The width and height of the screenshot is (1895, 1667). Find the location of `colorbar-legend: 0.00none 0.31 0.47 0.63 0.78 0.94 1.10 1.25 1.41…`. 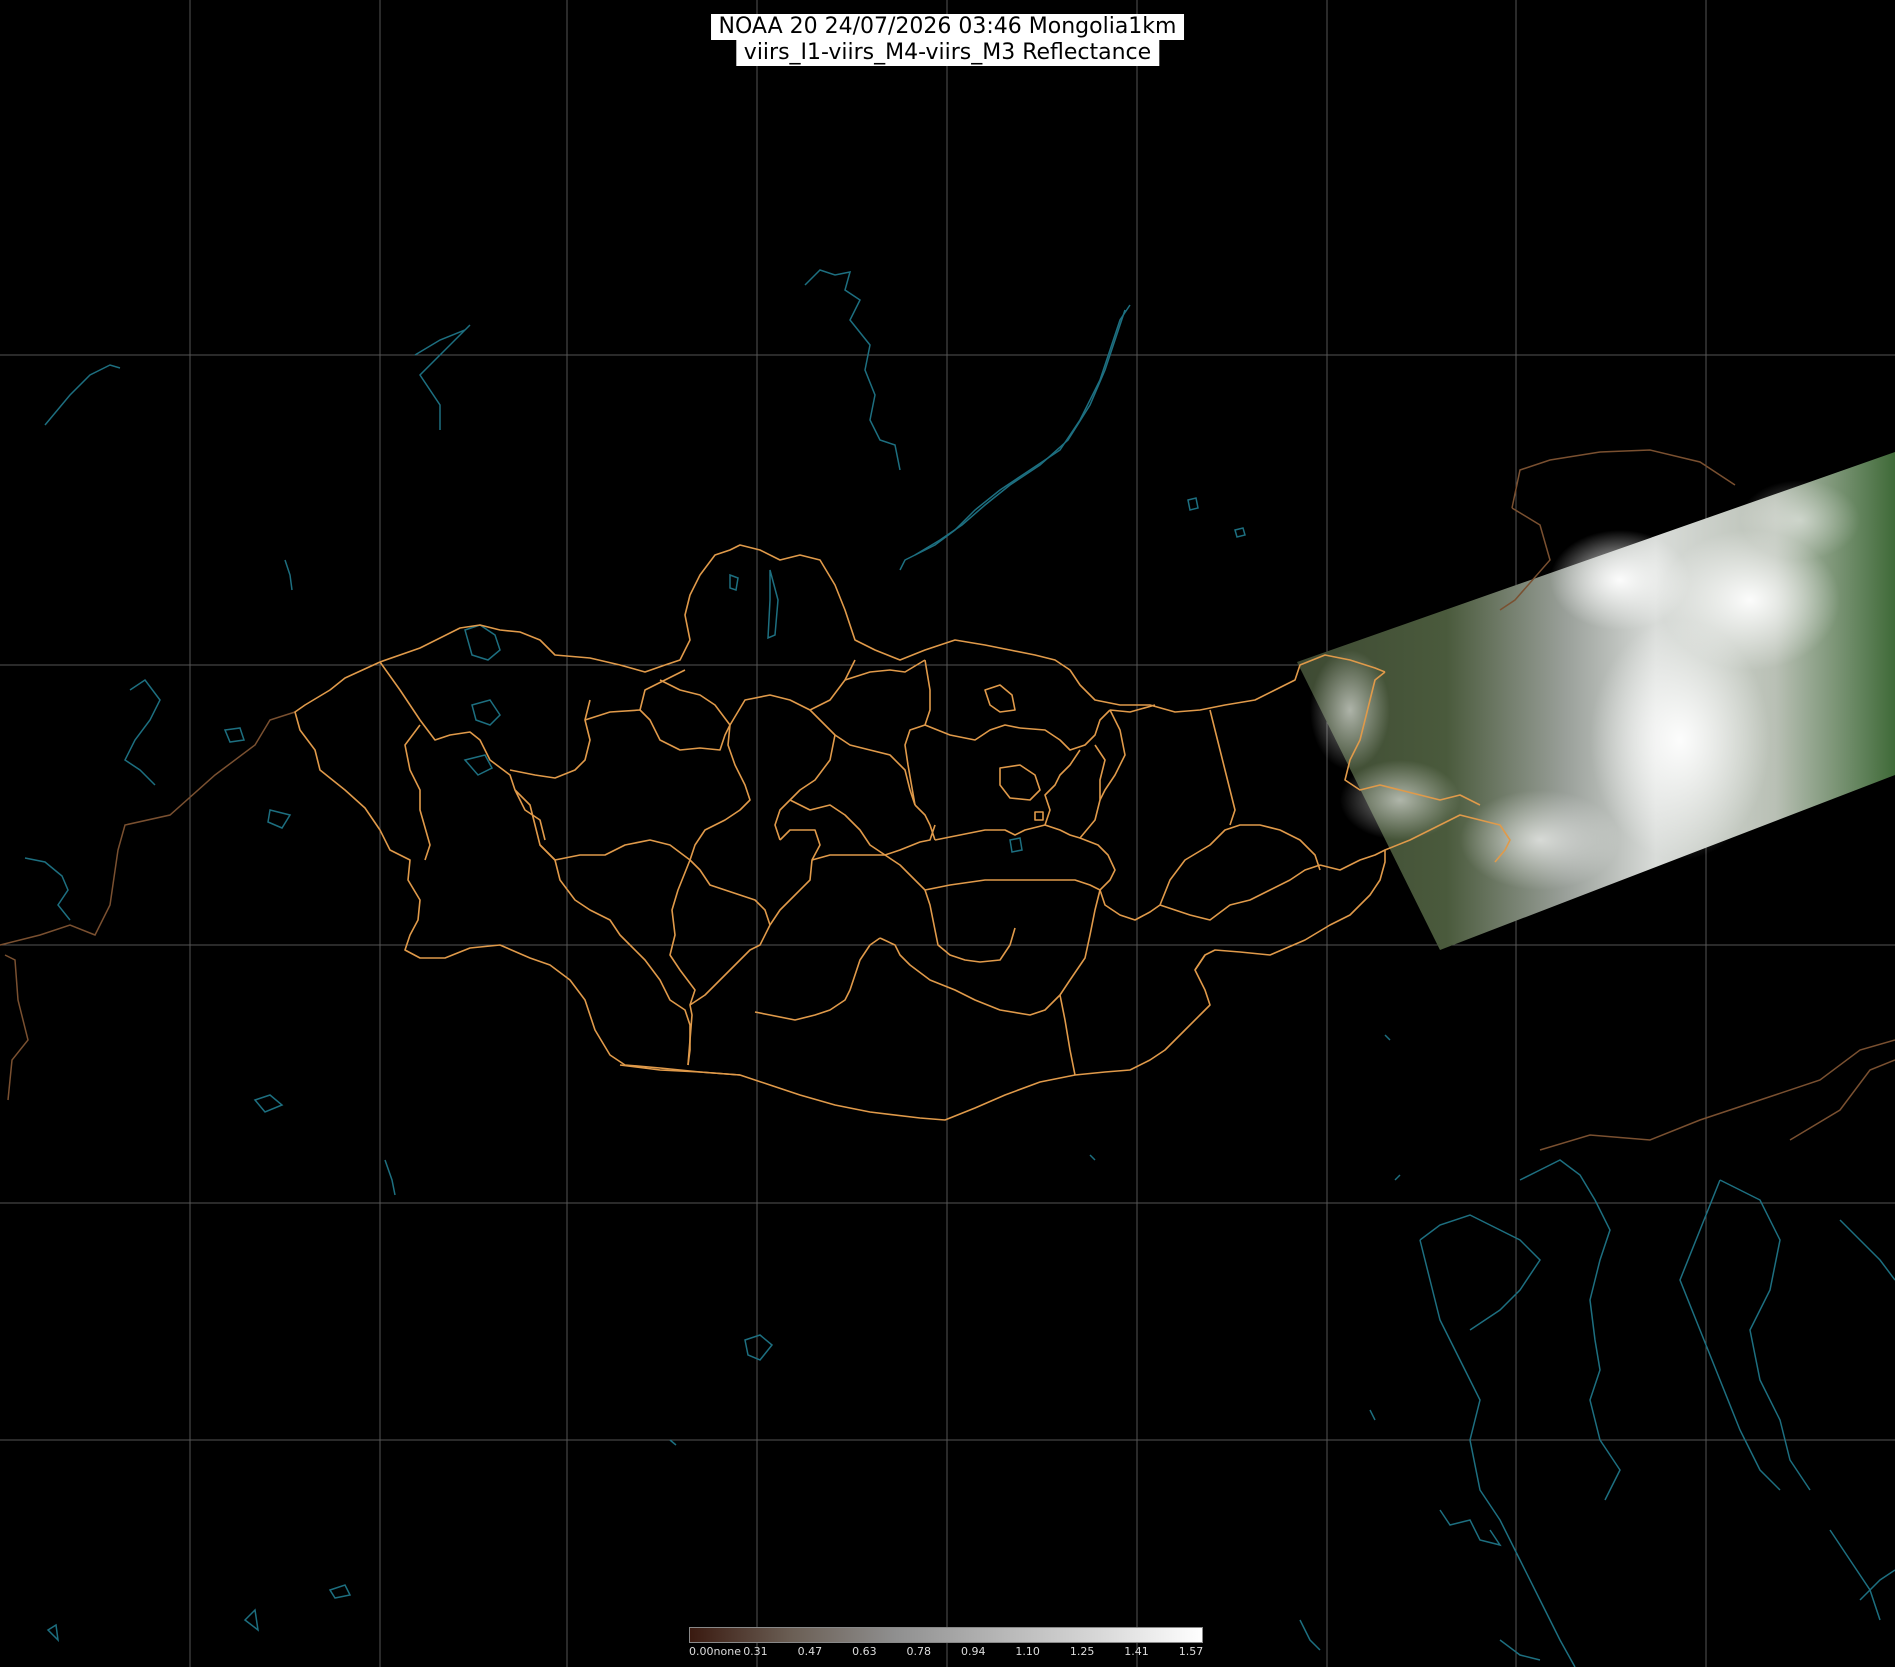

colorbar-legend: 0.00none 0.31 0.47 0.63 0.78 0.94 1.10 1.25 1.41… is located at coordinates (946, 1645).